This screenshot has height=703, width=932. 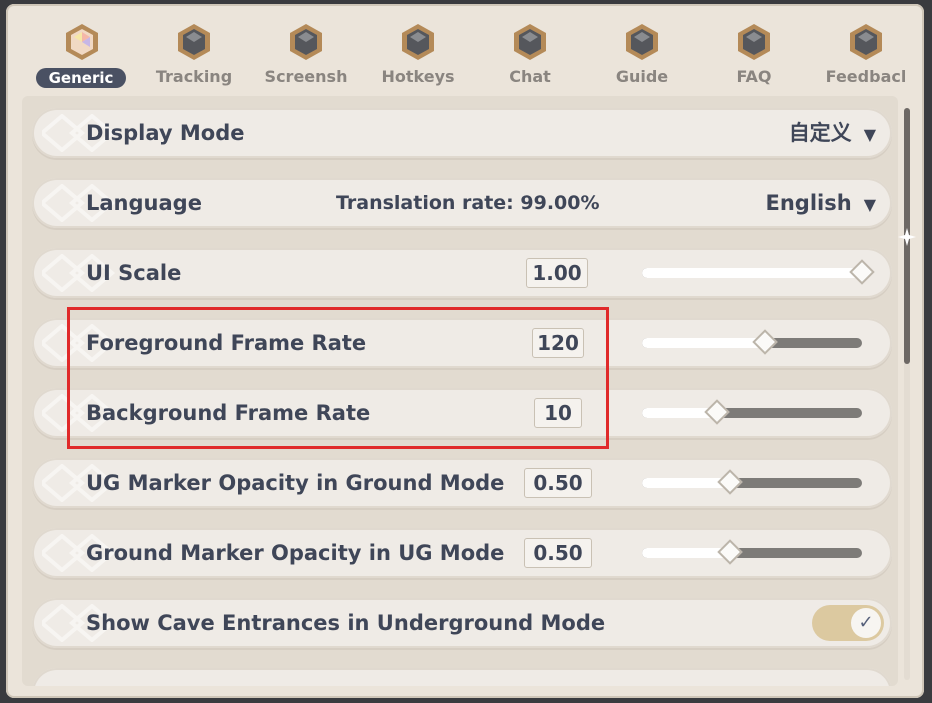 What do you see at coordinates (306, 76) in the screenshot?
I see `tab-label: Screensh` at bounding box center [306, 76].